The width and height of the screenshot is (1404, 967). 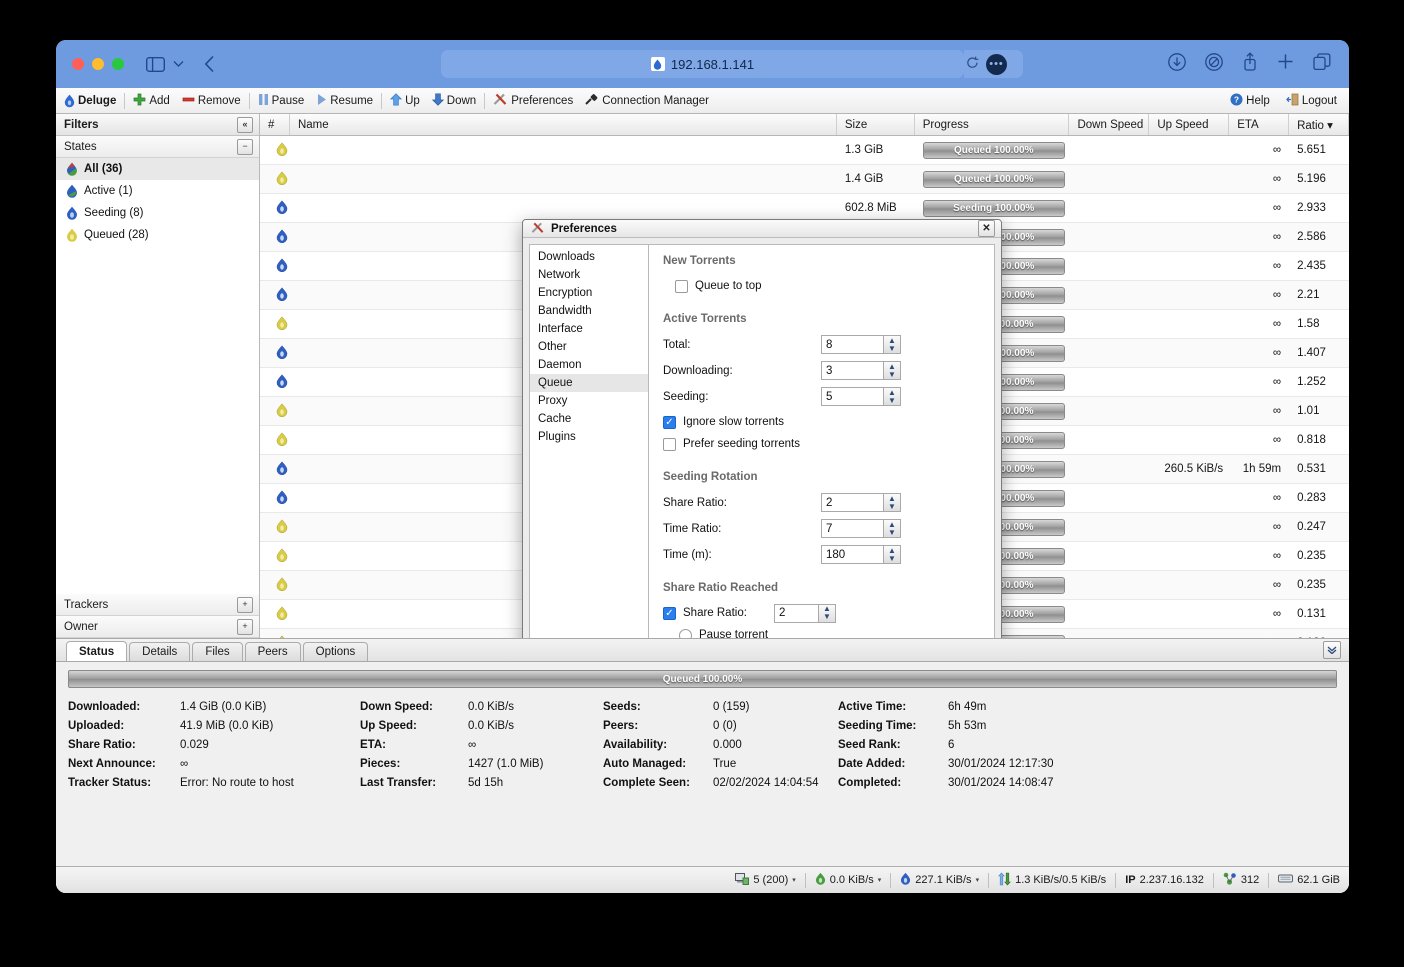 I want to click on preferences-nav-downloads: Downloads, so click(x=589, y=257).